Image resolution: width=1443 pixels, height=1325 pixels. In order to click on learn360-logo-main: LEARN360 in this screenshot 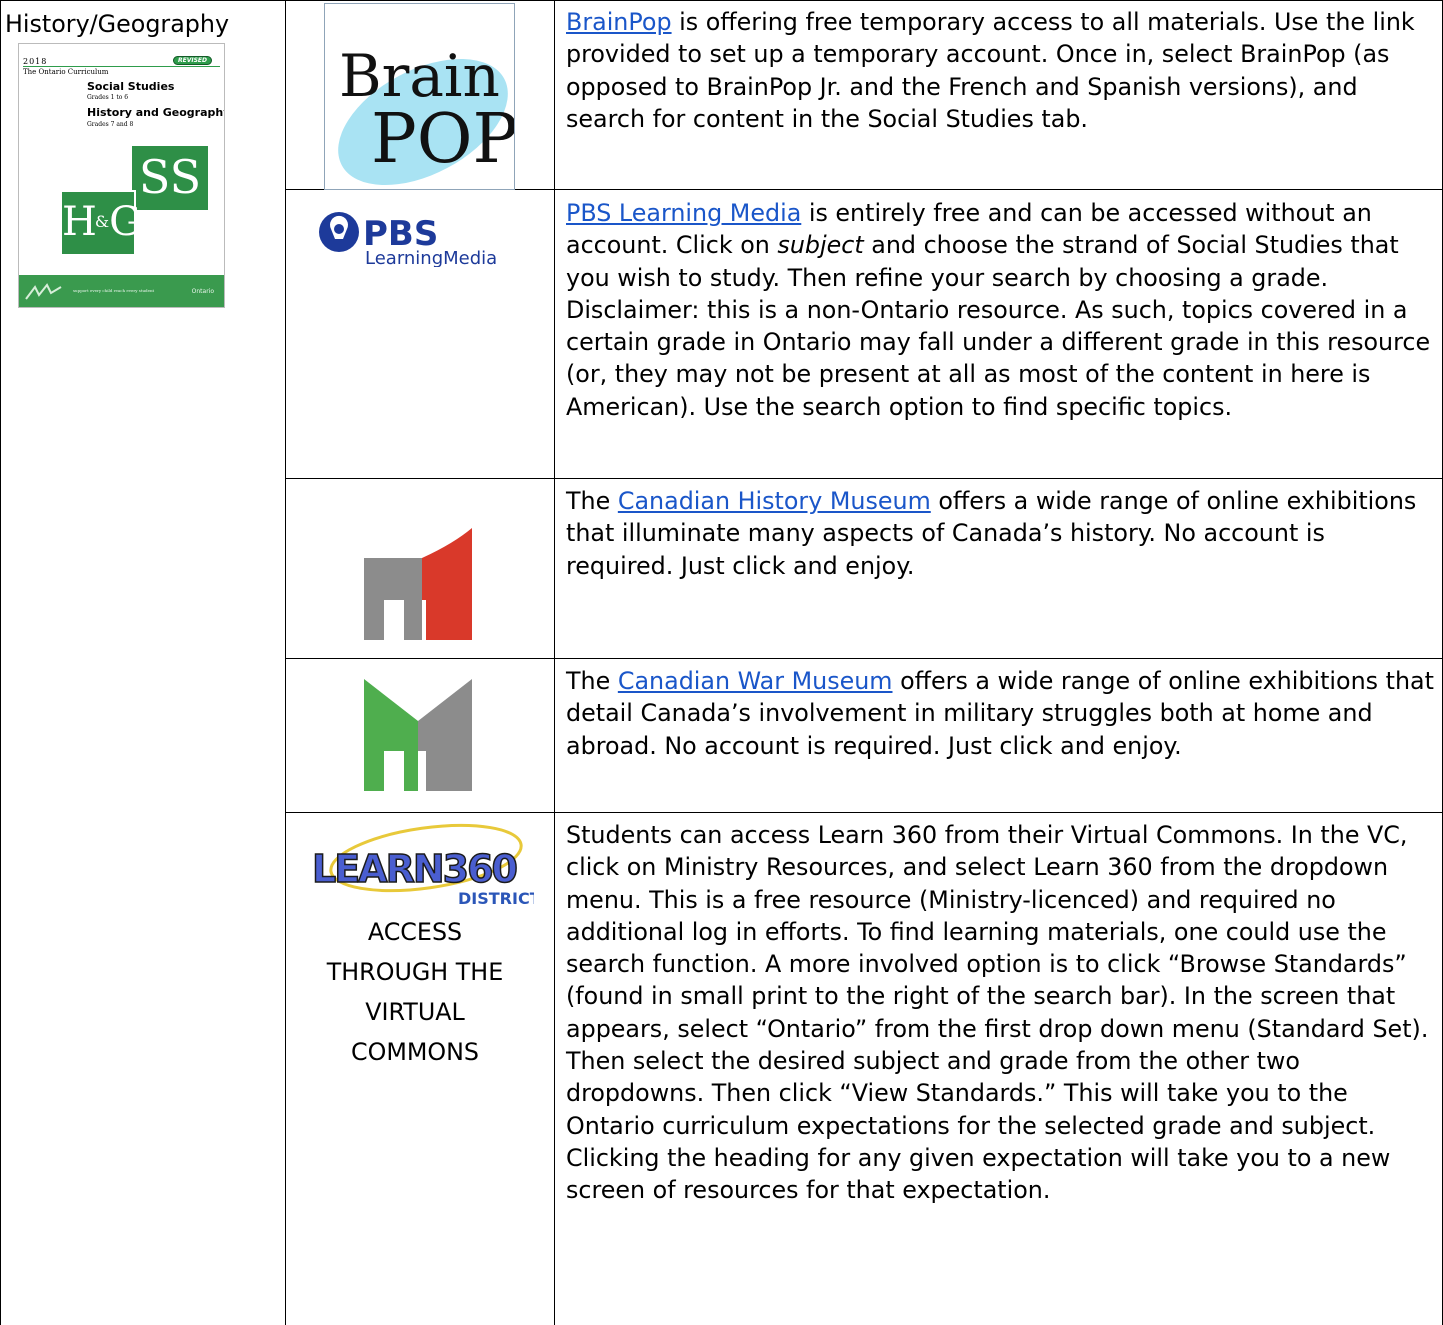, I will do `click(414, 869)`.